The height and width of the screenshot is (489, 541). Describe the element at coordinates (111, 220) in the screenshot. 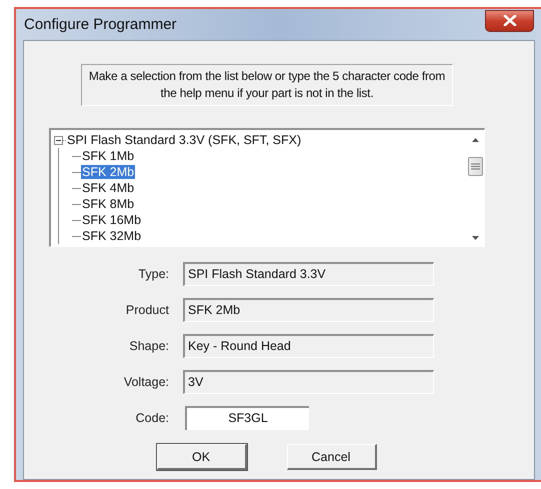

I see `tree-item: SFK 16Mb` at that location.